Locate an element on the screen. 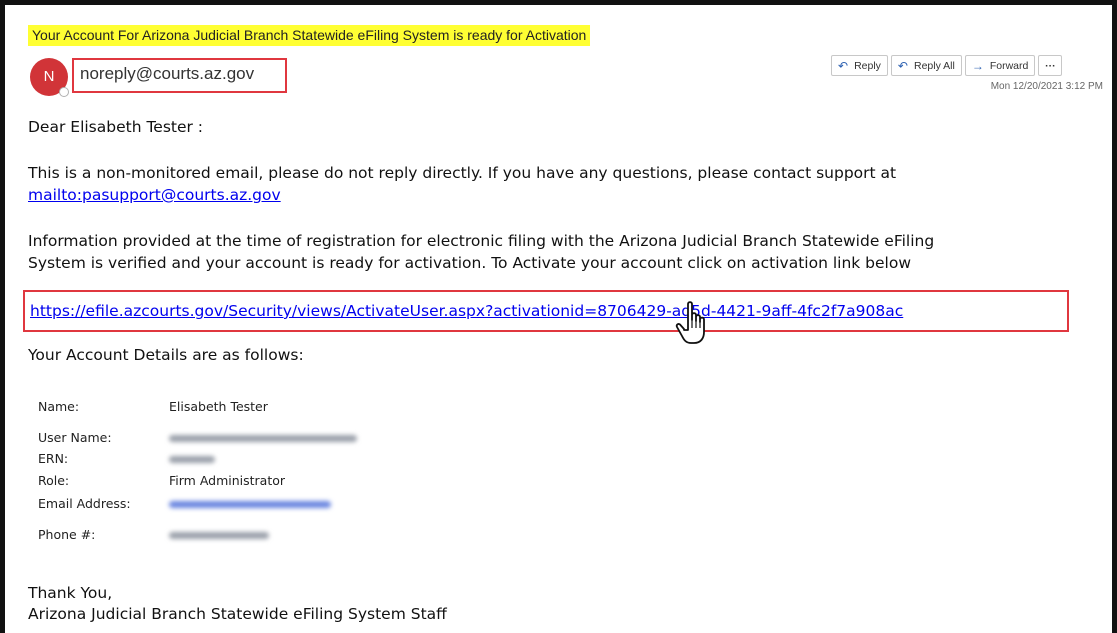  reply-all-label: Reply All is located at coordinates (934, 65).